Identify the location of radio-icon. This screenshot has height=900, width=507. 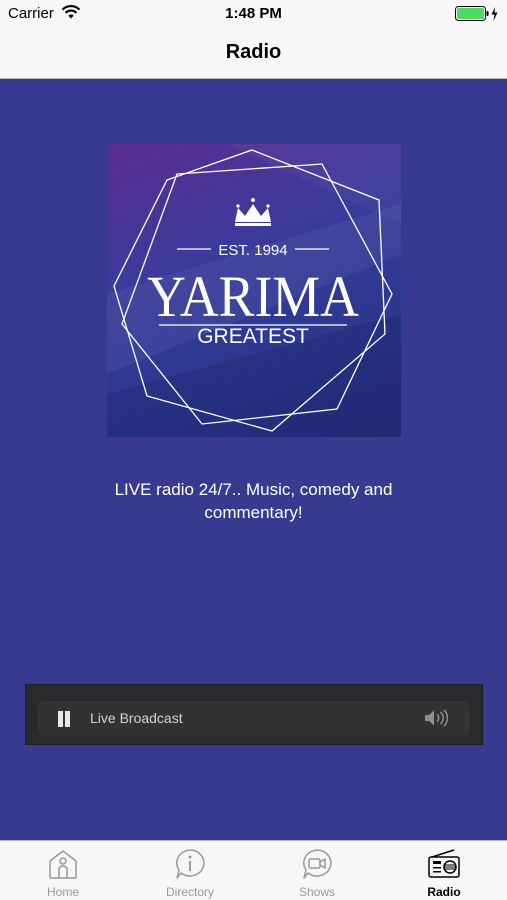
(444, 863).